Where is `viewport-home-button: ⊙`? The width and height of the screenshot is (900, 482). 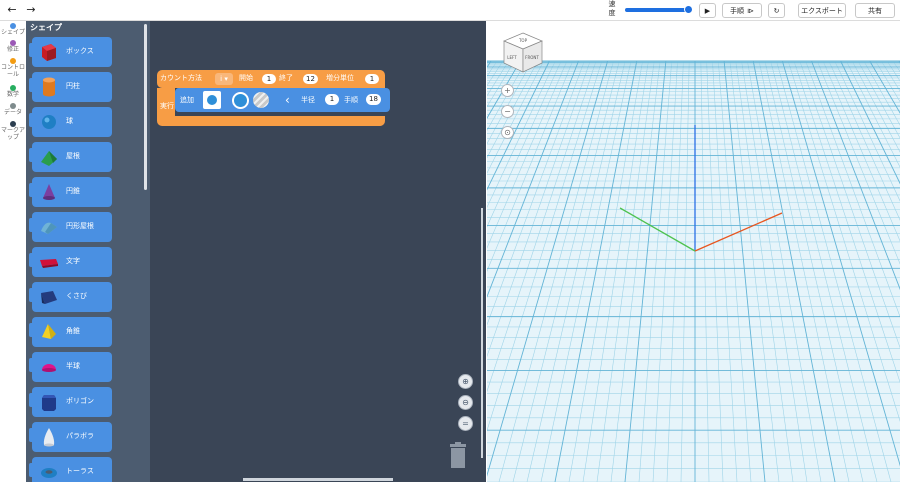
viewport-home-button: ⊙ is located at coordinates (507, 132).